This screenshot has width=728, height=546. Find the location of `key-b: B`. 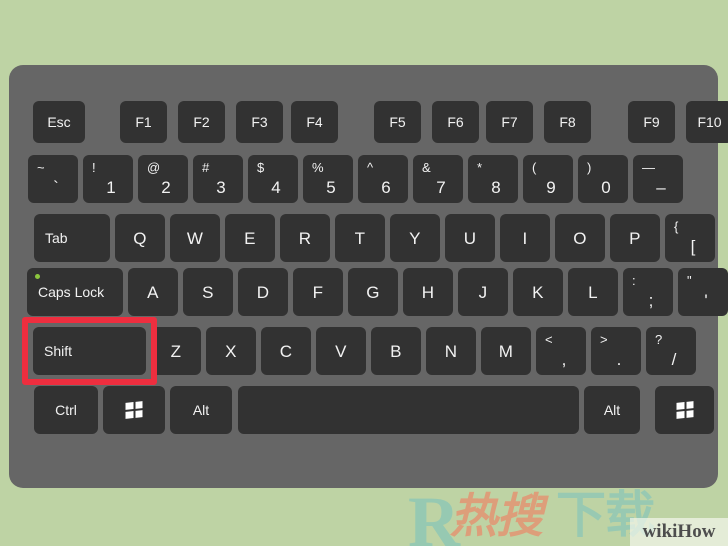

key-b: B is located at coordinates (396, 351).